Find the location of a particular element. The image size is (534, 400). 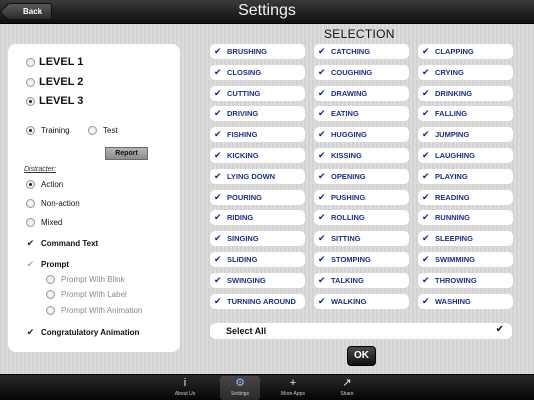

selection-item-label: ROLLING is located at coordinates (348, 218).